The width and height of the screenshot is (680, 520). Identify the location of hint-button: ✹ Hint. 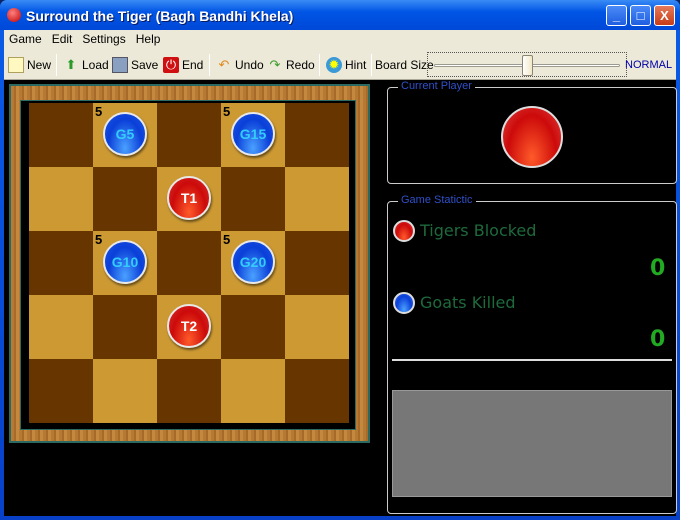
(346, 65).